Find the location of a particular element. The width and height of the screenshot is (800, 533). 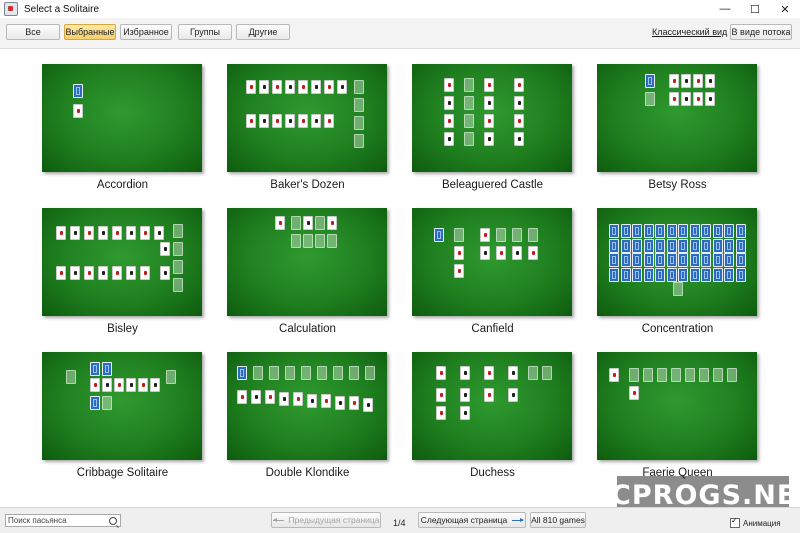

game-label: Calculation is located at coordinates (307, 329).